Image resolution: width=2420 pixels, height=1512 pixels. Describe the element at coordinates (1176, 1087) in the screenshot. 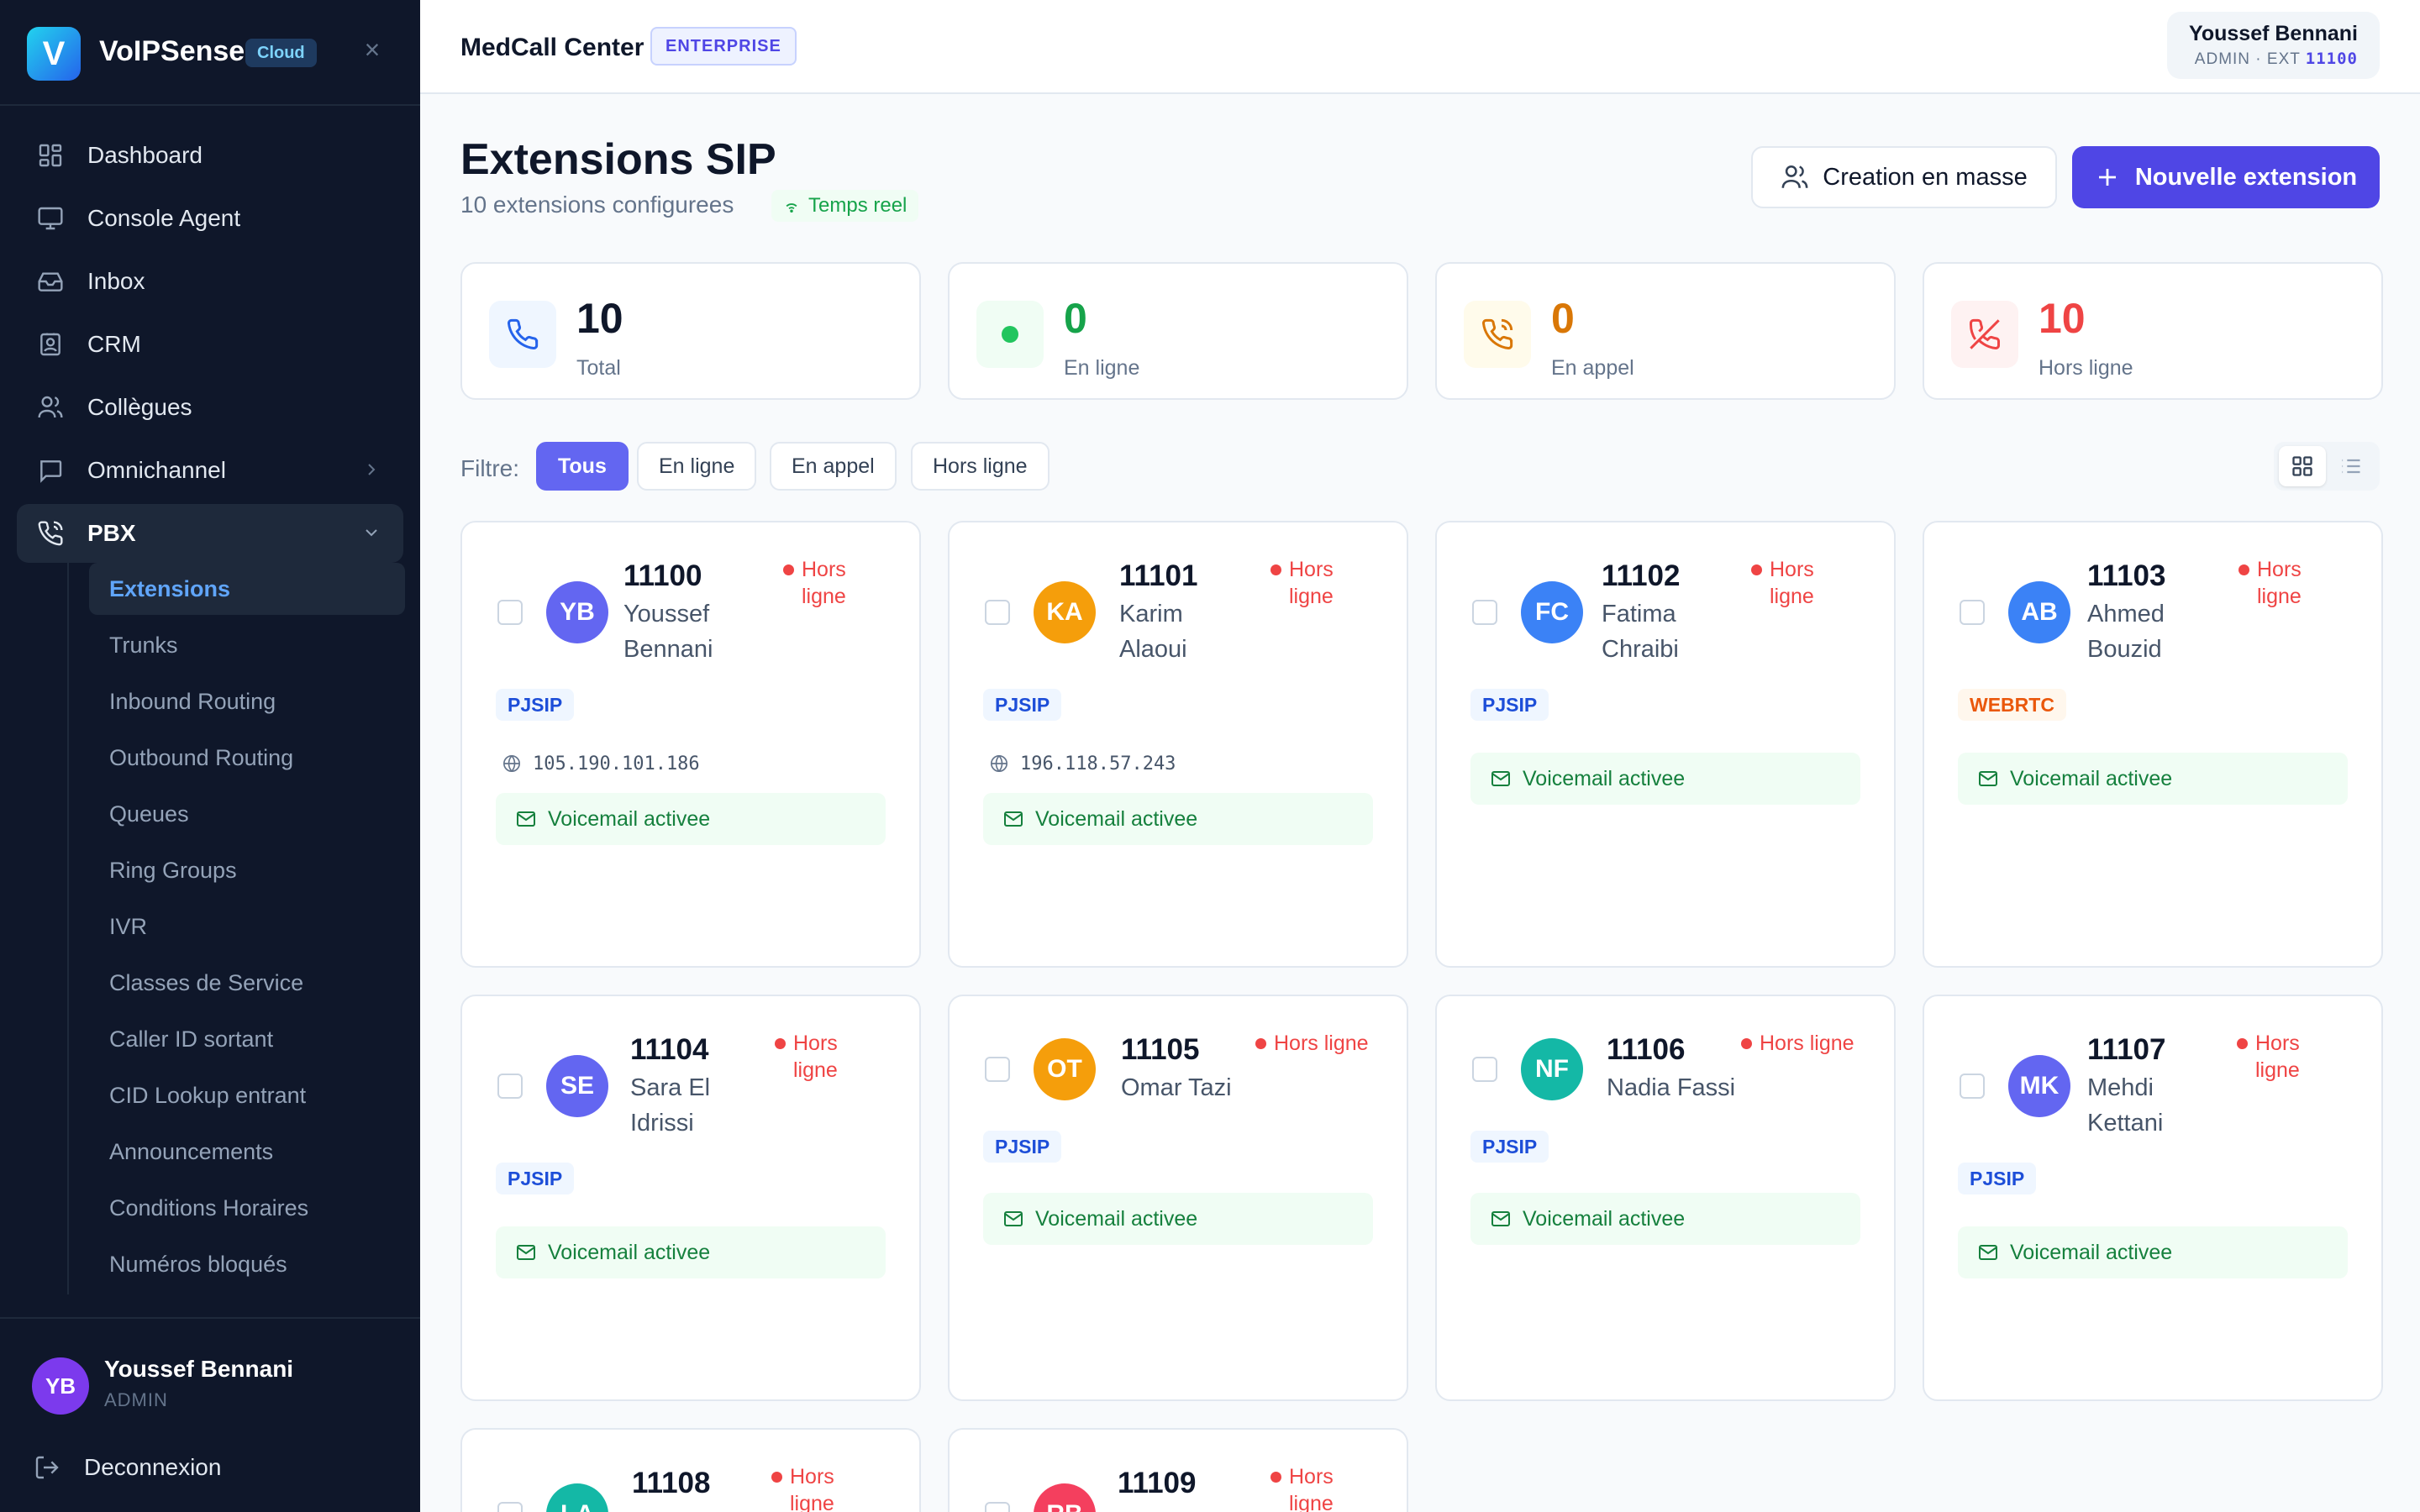

I see `extension-user-name: Omar Tazi` at that location.